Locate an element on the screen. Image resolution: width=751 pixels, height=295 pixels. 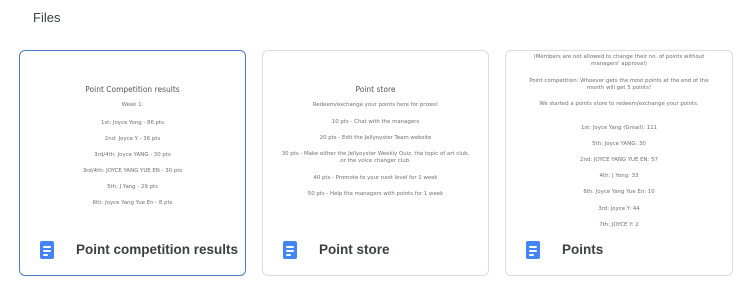
preview-line: 6th: Joyce Yang Yue En: 10 is located at coordinates (619, 192).